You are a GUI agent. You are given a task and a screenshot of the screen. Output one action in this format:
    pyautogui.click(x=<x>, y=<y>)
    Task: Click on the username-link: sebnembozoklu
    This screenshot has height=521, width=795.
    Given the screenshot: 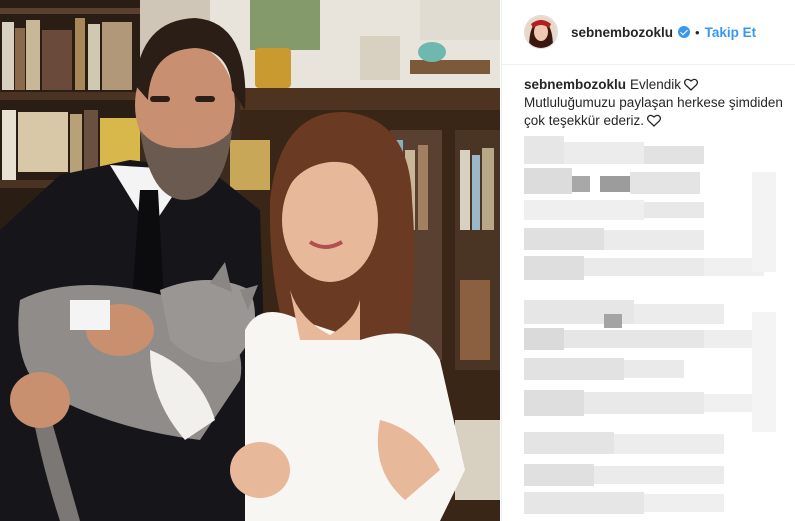 What is the action you would take?
    pyautogui.click(x=622, y=32)
    